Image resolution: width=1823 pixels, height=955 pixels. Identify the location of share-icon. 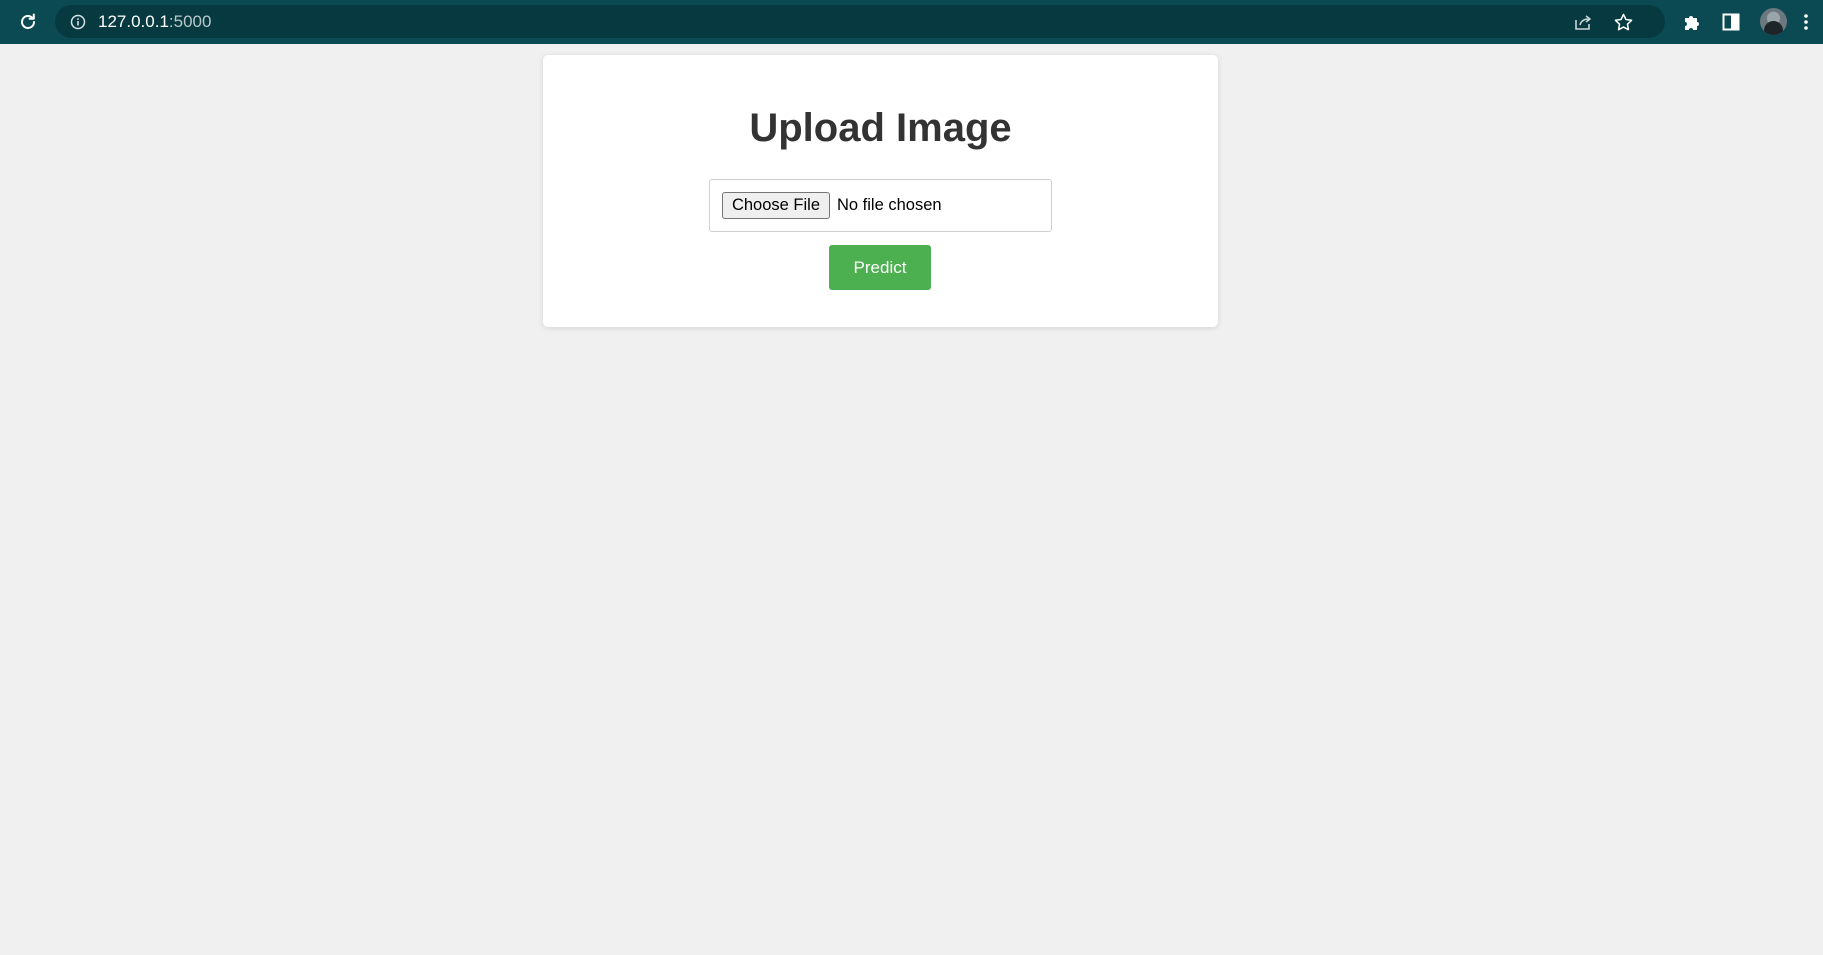
(1583, 22).